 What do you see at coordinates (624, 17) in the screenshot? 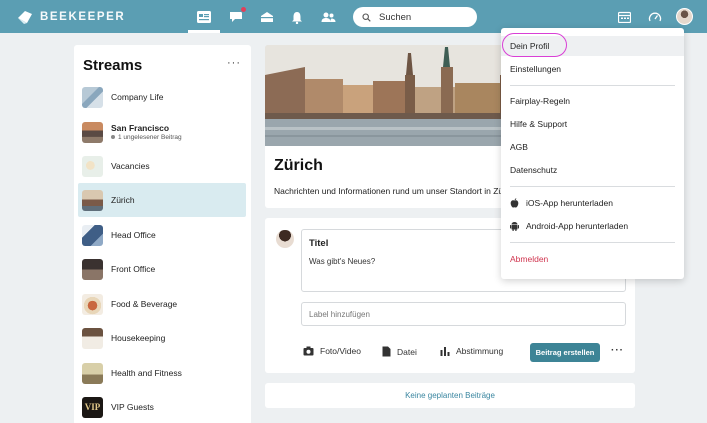
I see `calendar-icon` at bounding box center [624, 17].